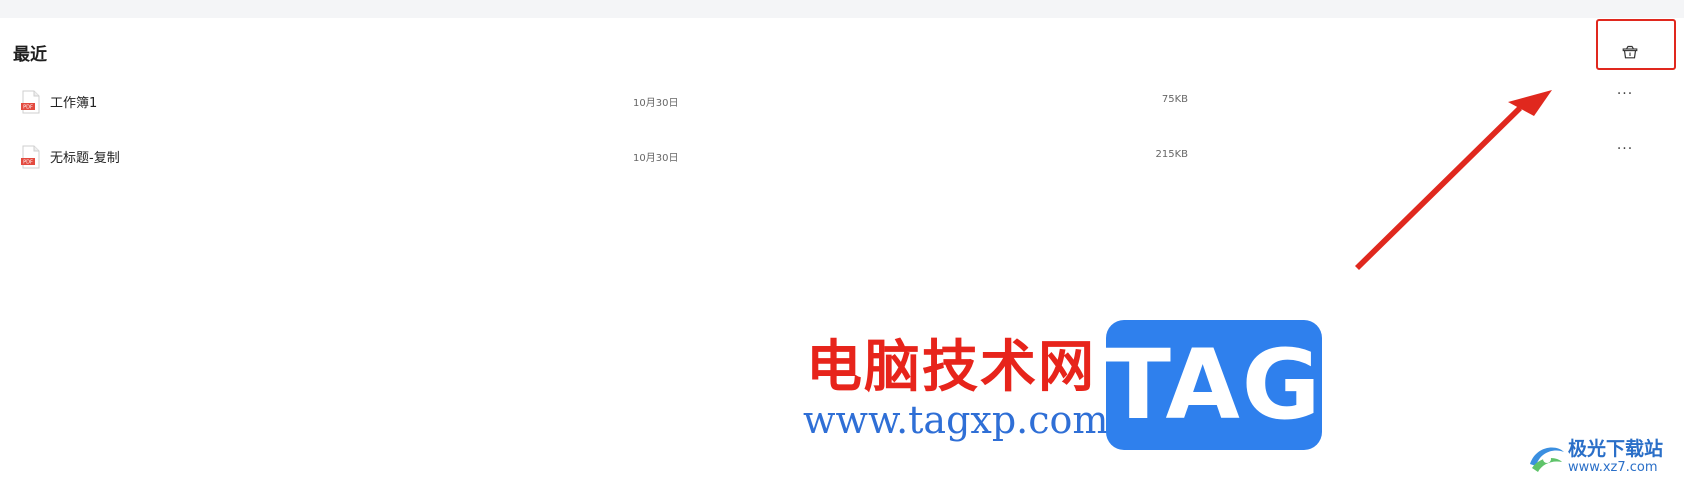 The height and width of the screenshot is (484, 1684). I want to click on highlight-box, so click(1636, 44).